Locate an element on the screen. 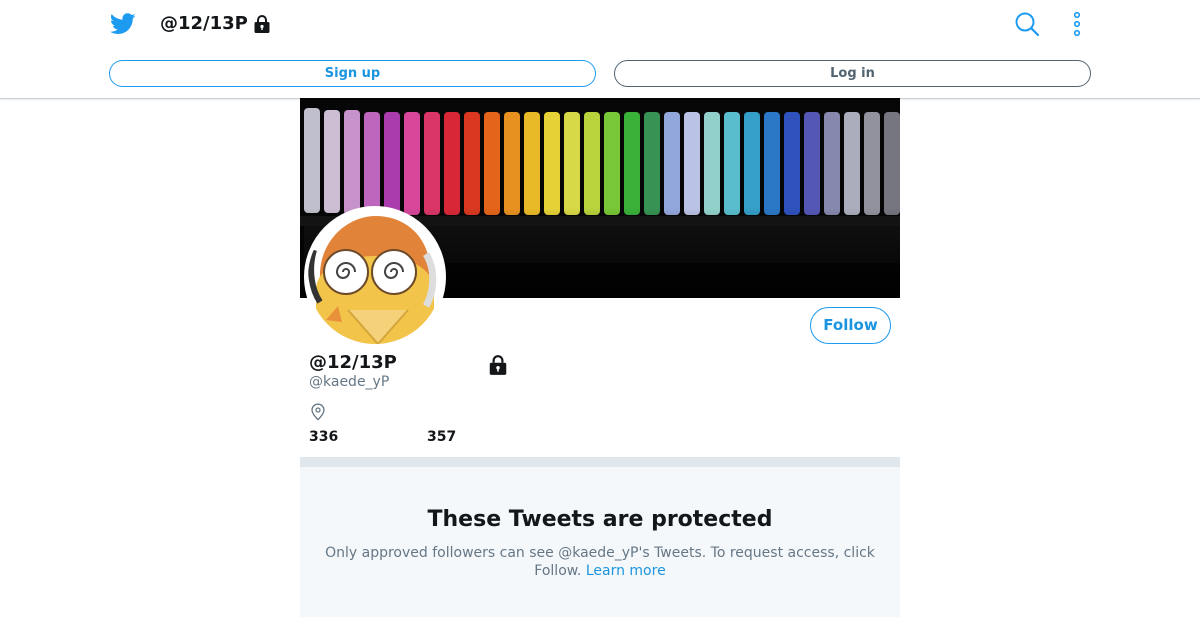 The height and width of the screenshot is (630, 1200). follow-button: Follow is located at coordinates (850, 325).